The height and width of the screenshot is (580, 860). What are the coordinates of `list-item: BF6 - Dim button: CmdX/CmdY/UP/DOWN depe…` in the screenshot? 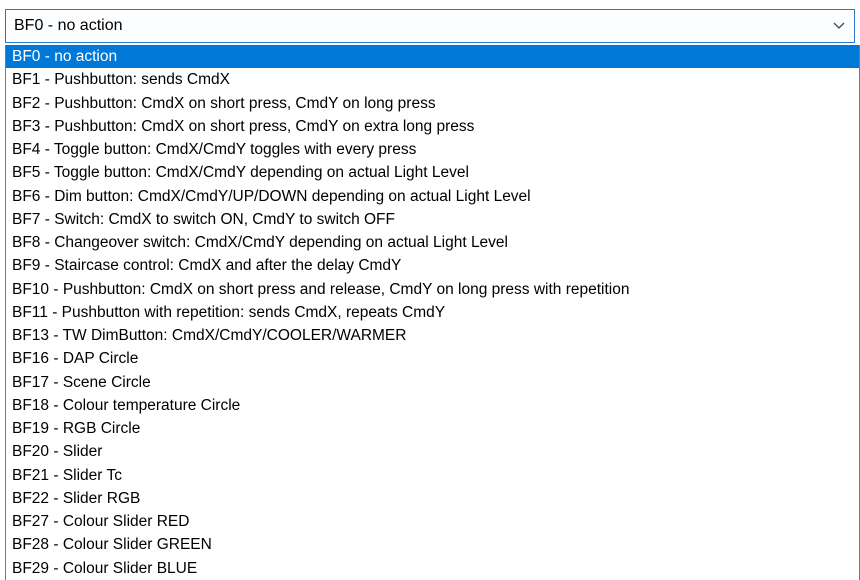 It's located at (432, 196).